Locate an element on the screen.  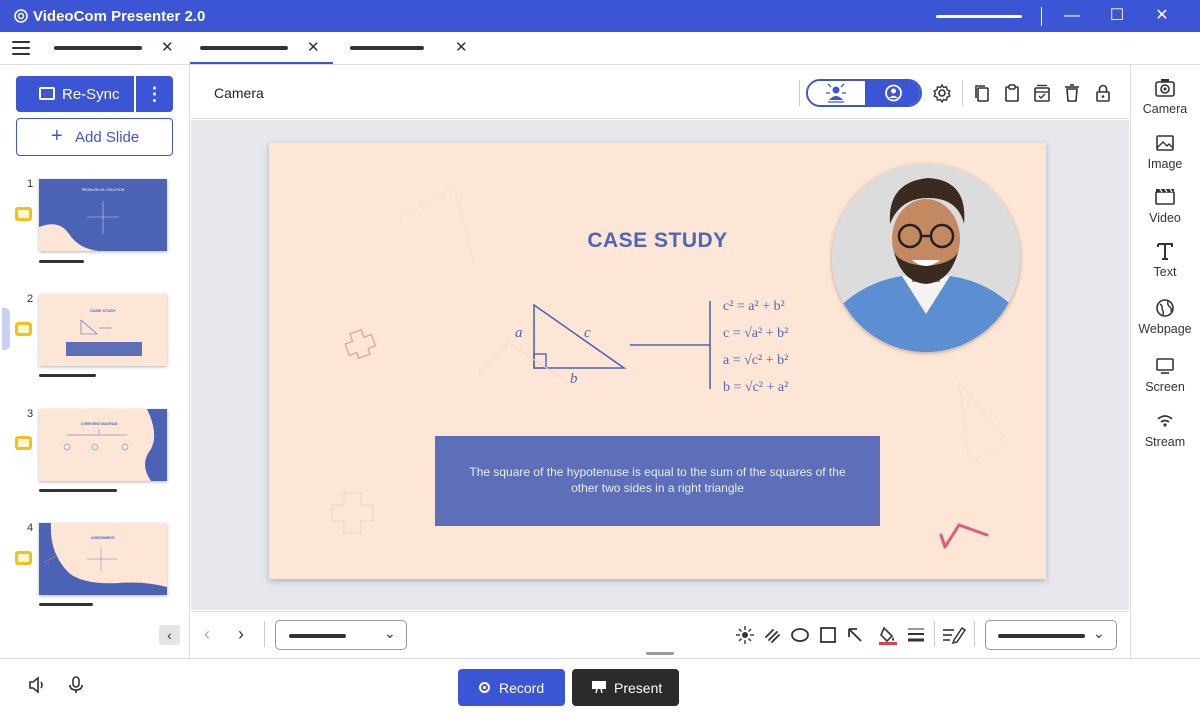
source-webpage: Webpage is located at coordinates (1165, 316).